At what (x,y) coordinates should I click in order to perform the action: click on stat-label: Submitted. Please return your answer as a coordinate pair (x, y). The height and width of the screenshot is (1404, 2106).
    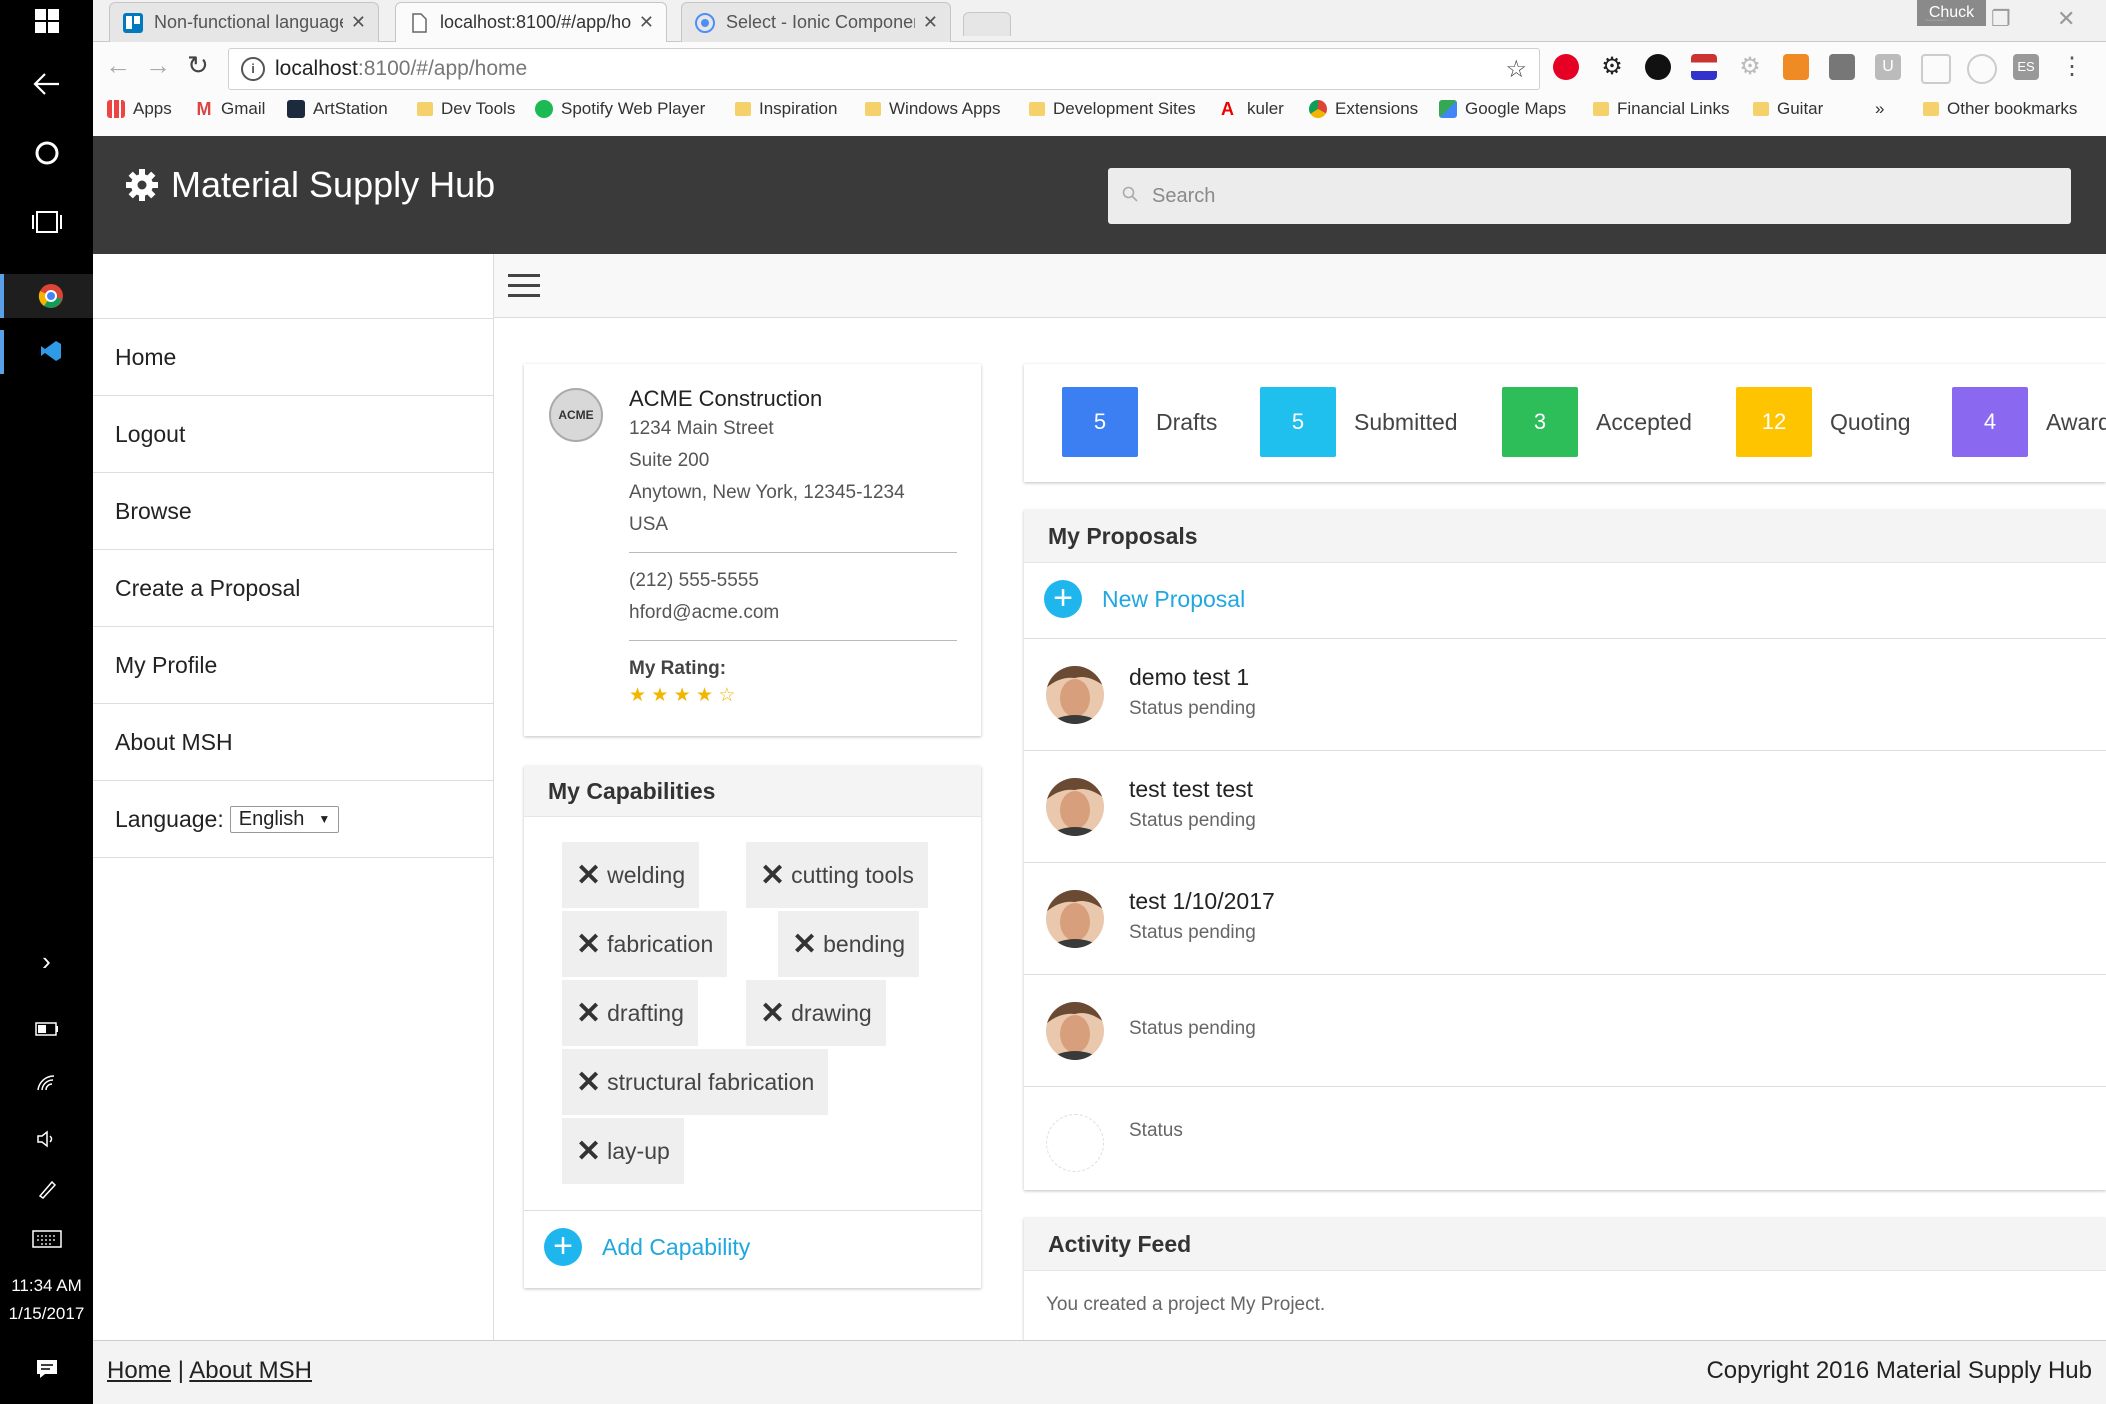
    Looking at the image, I should click on (1406, 421).